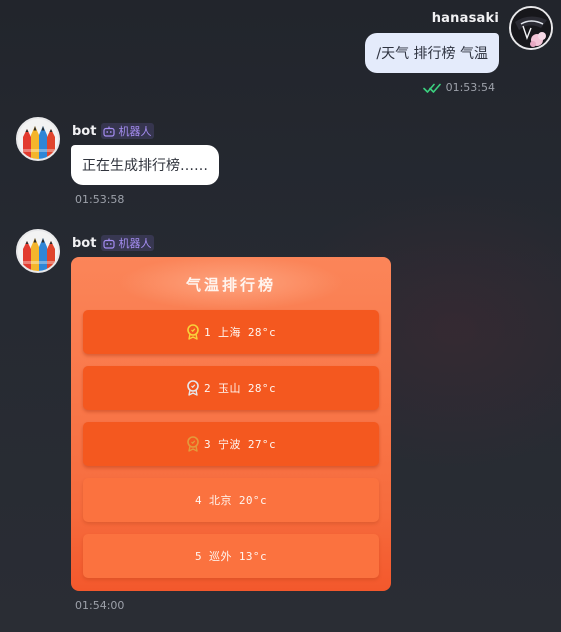 The width and height of the screenshot is (561, 632). I want to click on double-check-icon, so click(431, 88).